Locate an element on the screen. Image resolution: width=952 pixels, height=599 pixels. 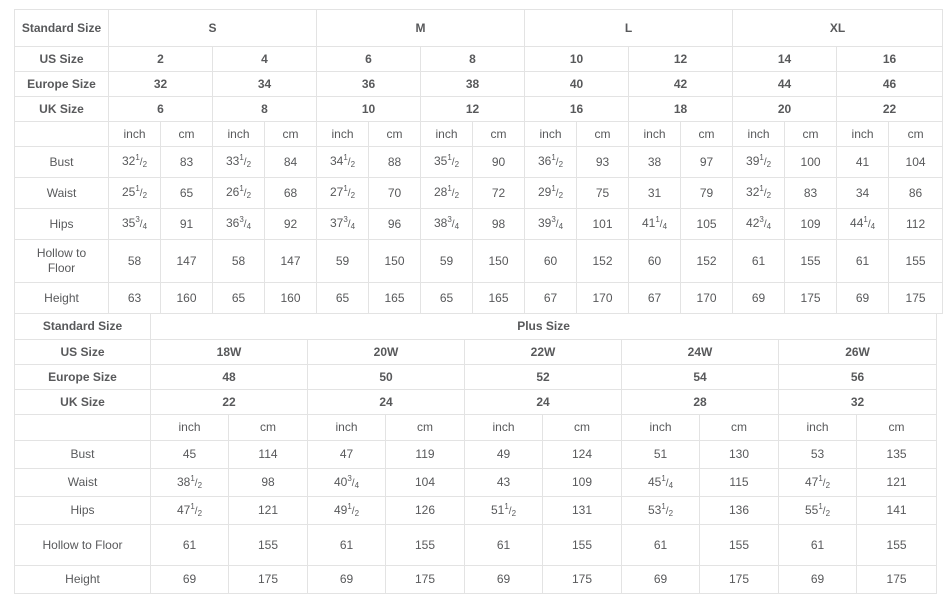
measurement-value-cm: 147 is located at coordinates (290, 261).